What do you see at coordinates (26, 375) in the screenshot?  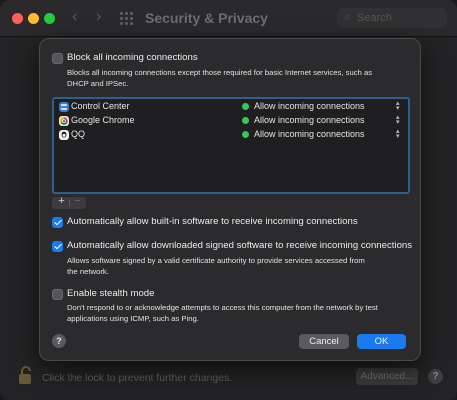 I see `lock-icon` at bounding box center [26, 375].